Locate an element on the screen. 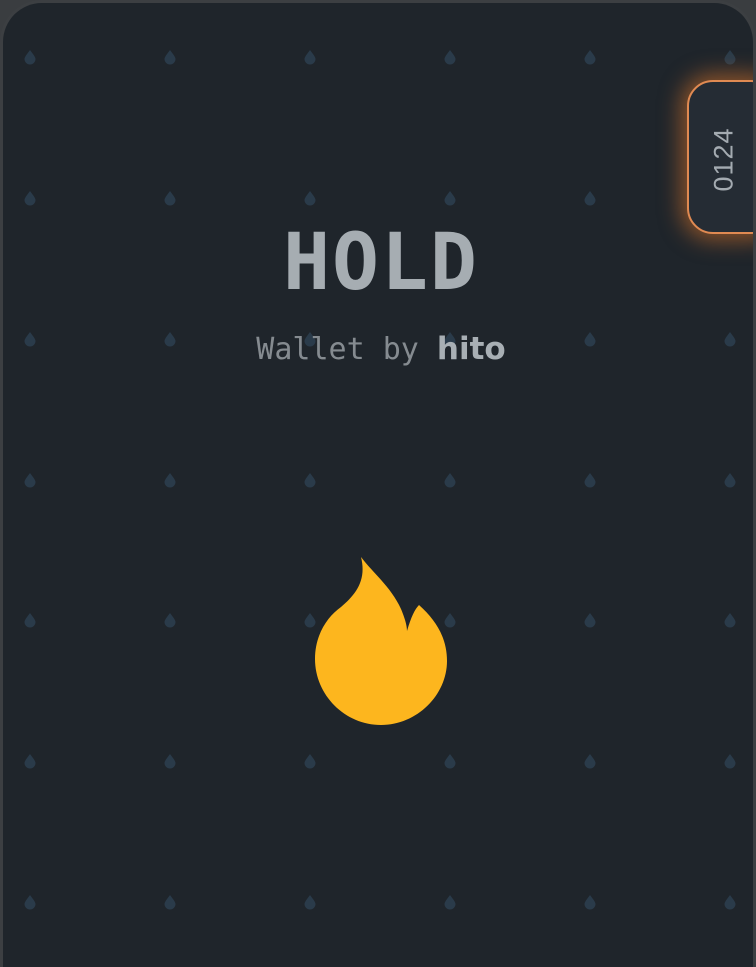 The height and width of the screenshot is (967, 756). fire-icon is located at coordinates (381, 641).